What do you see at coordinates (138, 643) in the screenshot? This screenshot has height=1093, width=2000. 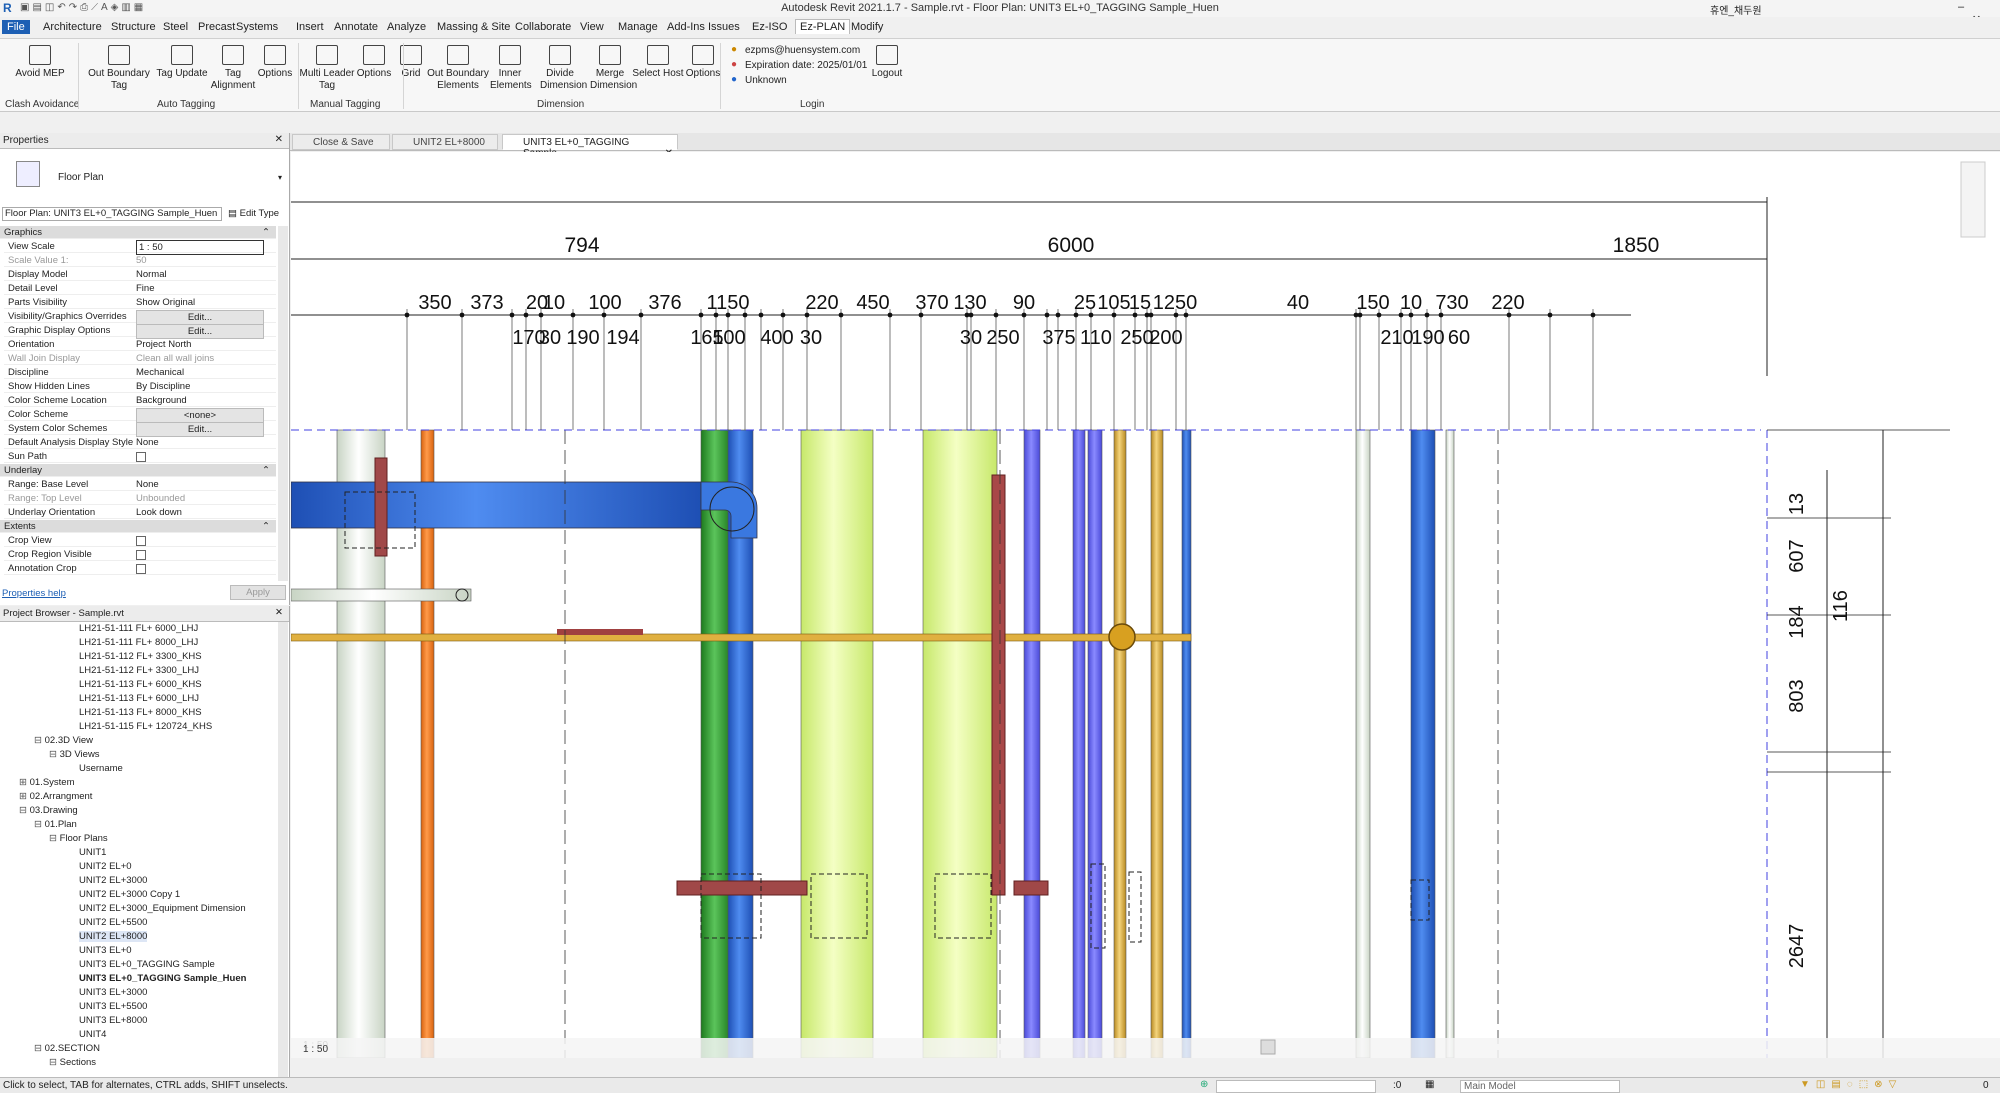 I see `browser-item: LH21-51-111 FL+ 8000_LHJ` at bounding box center [138, 643].